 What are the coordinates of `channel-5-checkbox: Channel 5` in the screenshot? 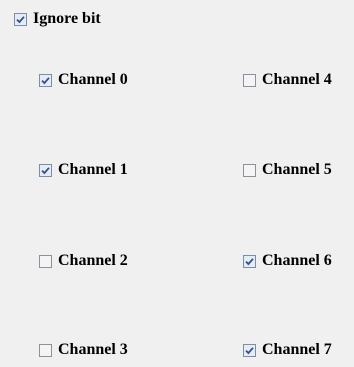 It's located at (287, 170).